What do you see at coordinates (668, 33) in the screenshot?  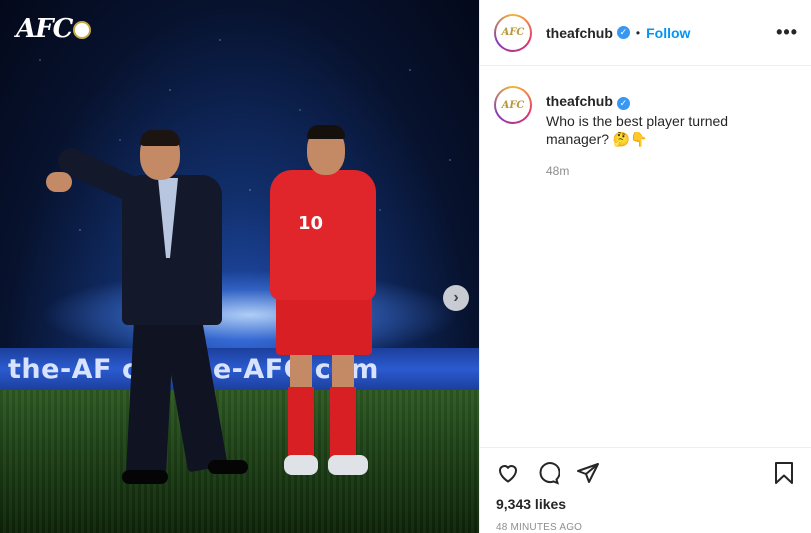 I see `follow-button: Follow` at bounding box center [668, 33].